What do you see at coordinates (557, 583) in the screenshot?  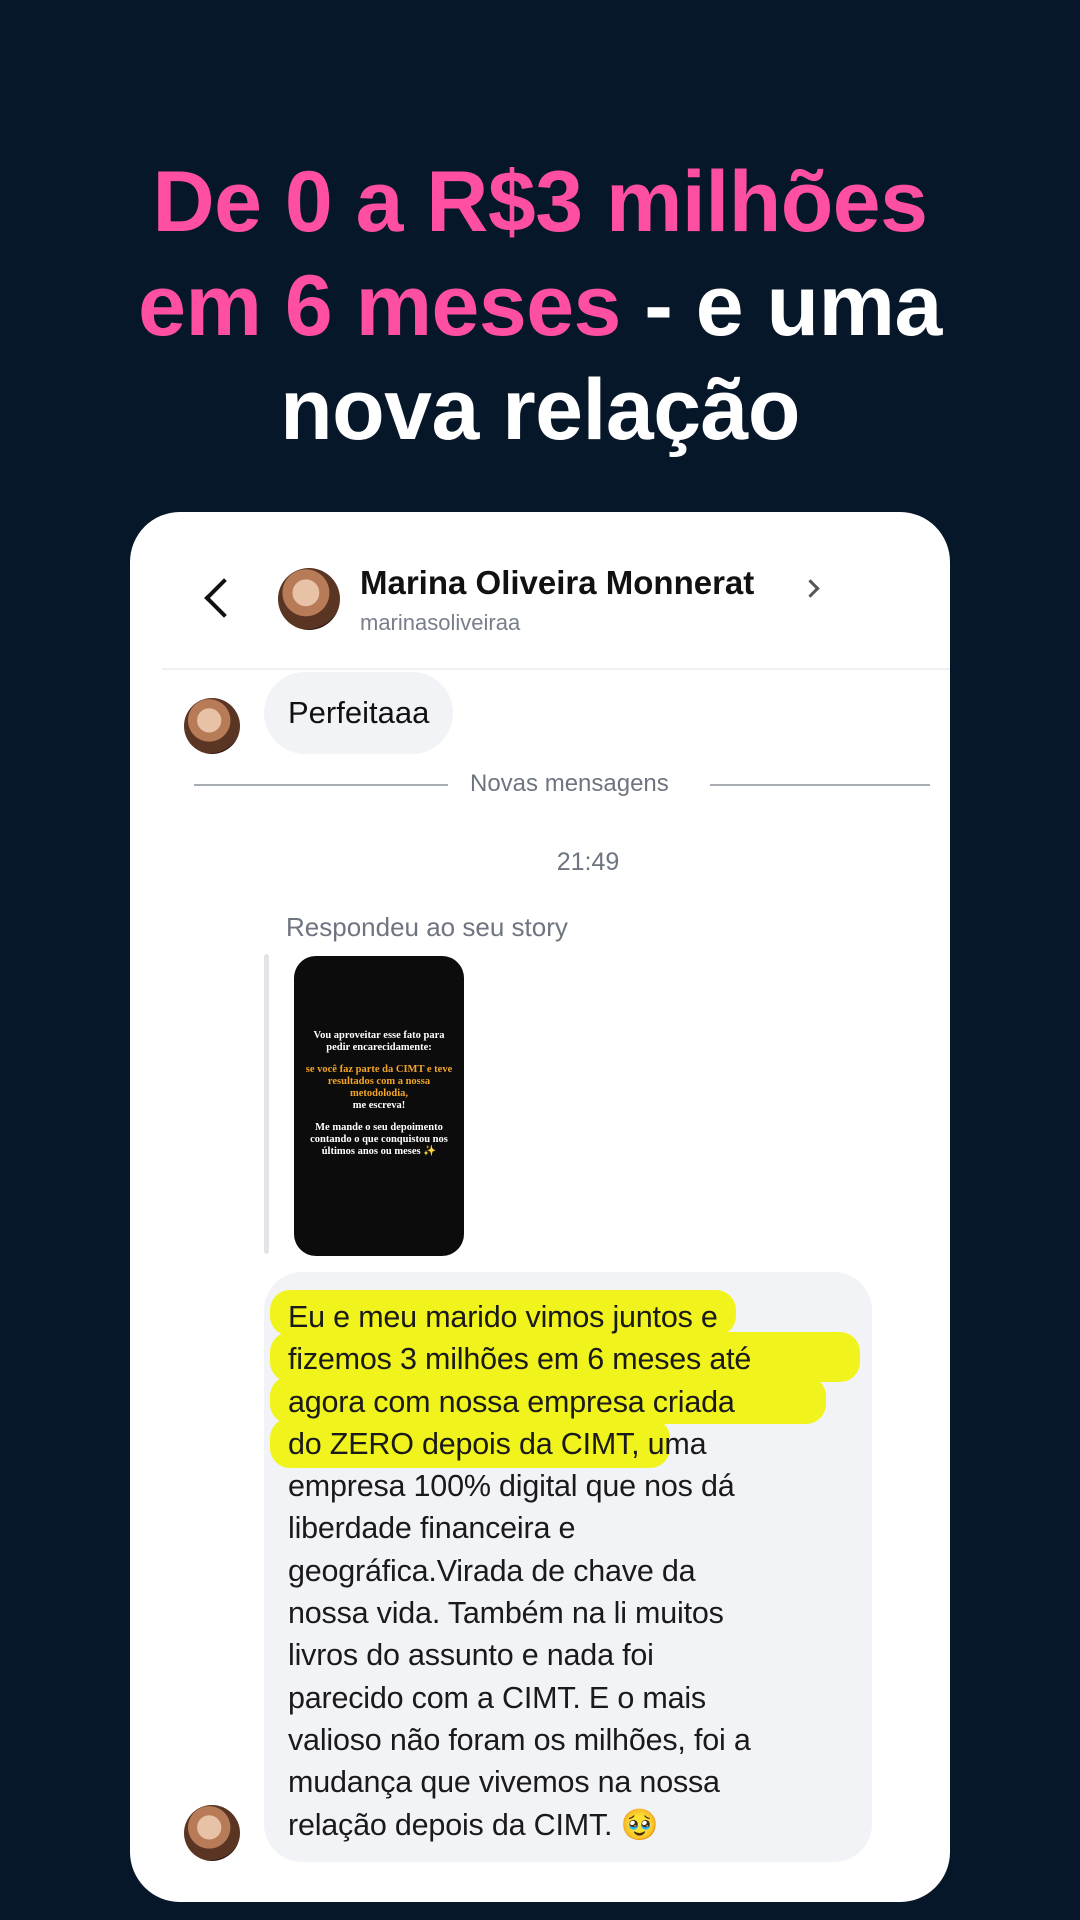 I see `contact-name: Marina Oliveira Monnerat` at bounding box center [557, 583].